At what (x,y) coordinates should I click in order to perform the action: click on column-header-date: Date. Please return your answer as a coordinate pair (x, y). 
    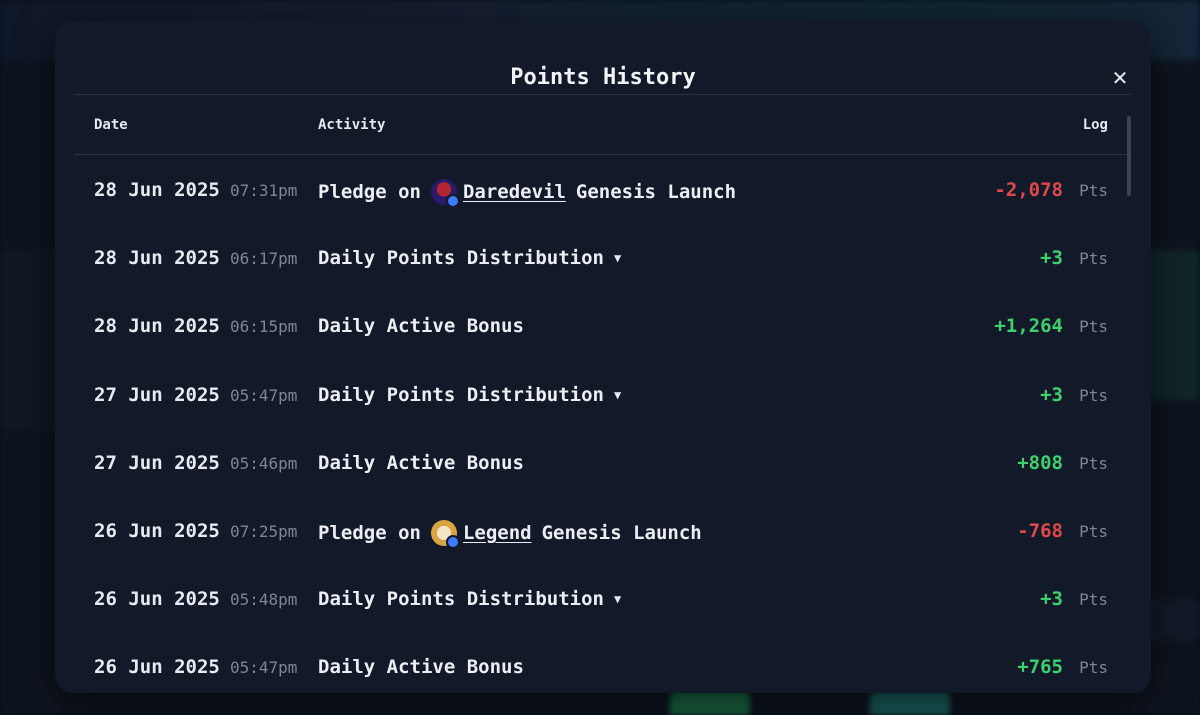
    Looking at the image, I should click on (111, 125).